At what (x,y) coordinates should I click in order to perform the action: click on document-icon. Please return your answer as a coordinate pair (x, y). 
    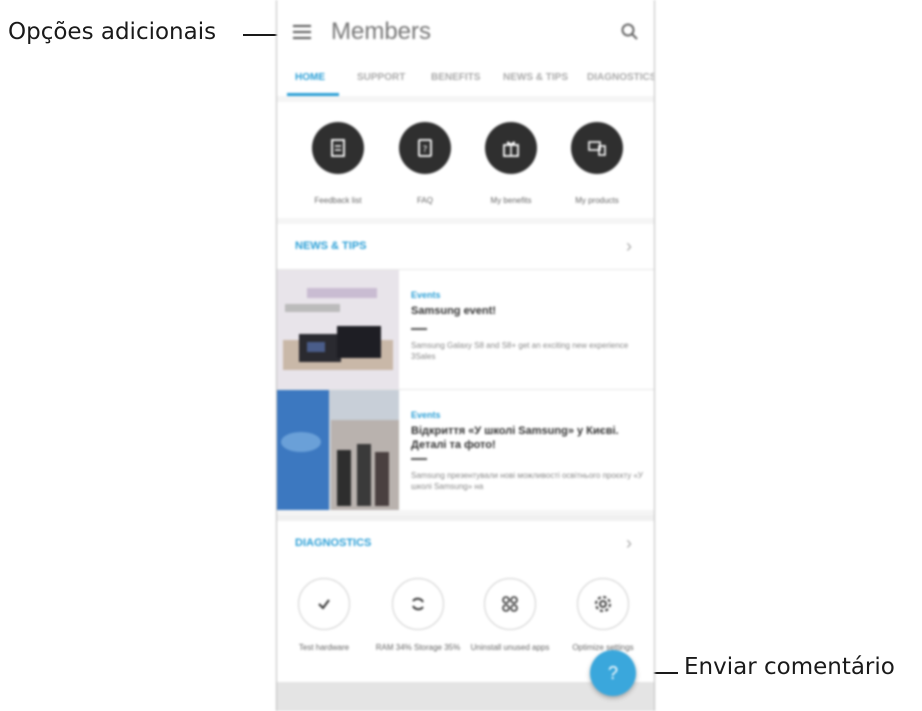
    Looking at the image, I should click on (338, 148).